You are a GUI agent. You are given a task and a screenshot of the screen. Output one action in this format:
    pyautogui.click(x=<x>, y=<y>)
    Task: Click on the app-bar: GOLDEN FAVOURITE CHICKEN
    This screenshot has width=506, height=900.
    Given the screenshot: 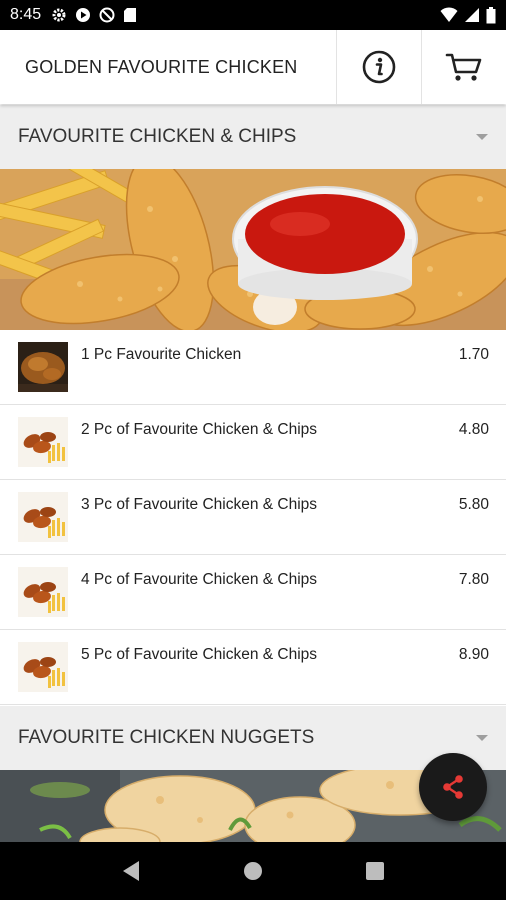 What is the action you would take?
    pyautogui.click(x=253, y=67)
    